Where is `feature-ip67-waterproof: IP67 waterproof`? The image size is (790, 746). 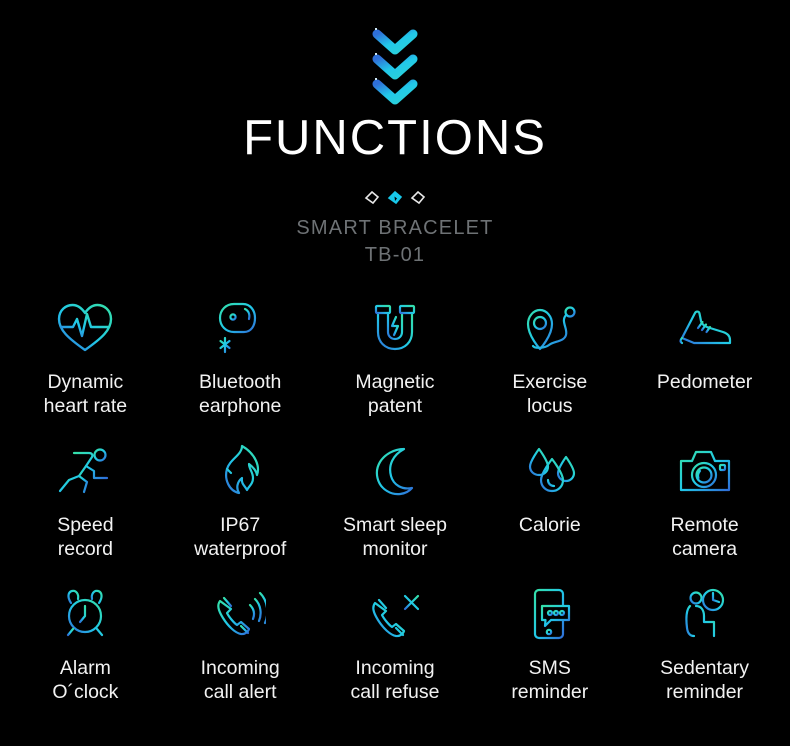
feature-ip67-waterproof: IP67 waterproof is located at coordinates (240, 511).